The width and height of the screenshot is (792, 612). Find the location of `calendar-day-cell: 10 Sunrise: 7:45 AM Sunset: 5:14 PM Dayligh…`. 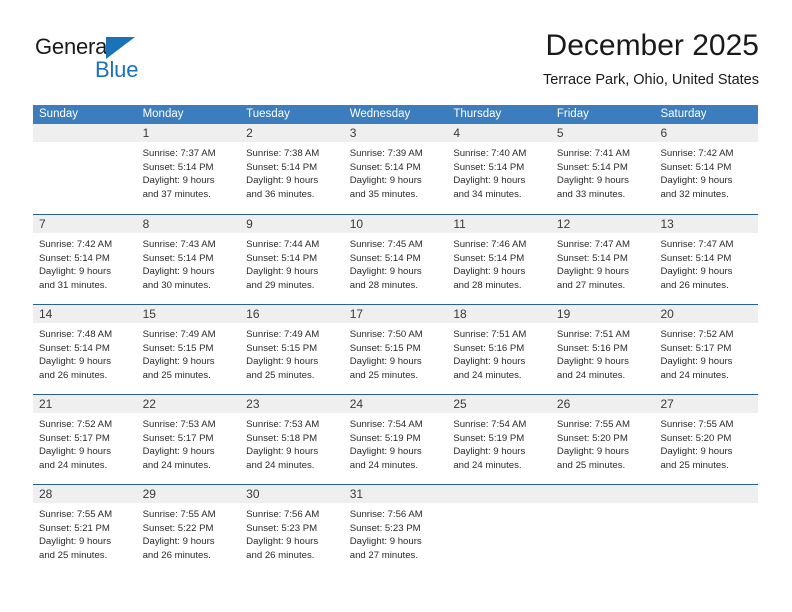

calendar-day-cell: 10 Sunrise: 7:45 AM Sunset: 5:14 PM Dayligh… is located at coordinates (395, 259).